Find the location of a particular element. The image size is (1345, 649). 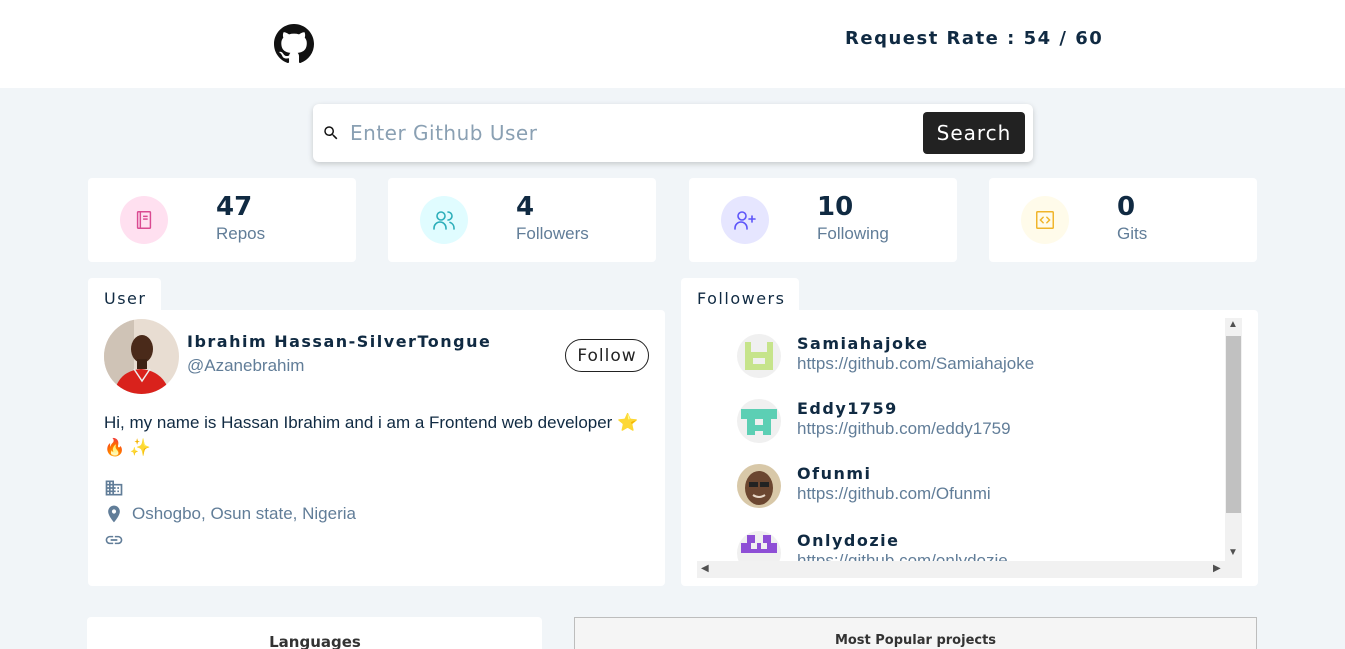

code-icon is located at coordinates (1045, 220).